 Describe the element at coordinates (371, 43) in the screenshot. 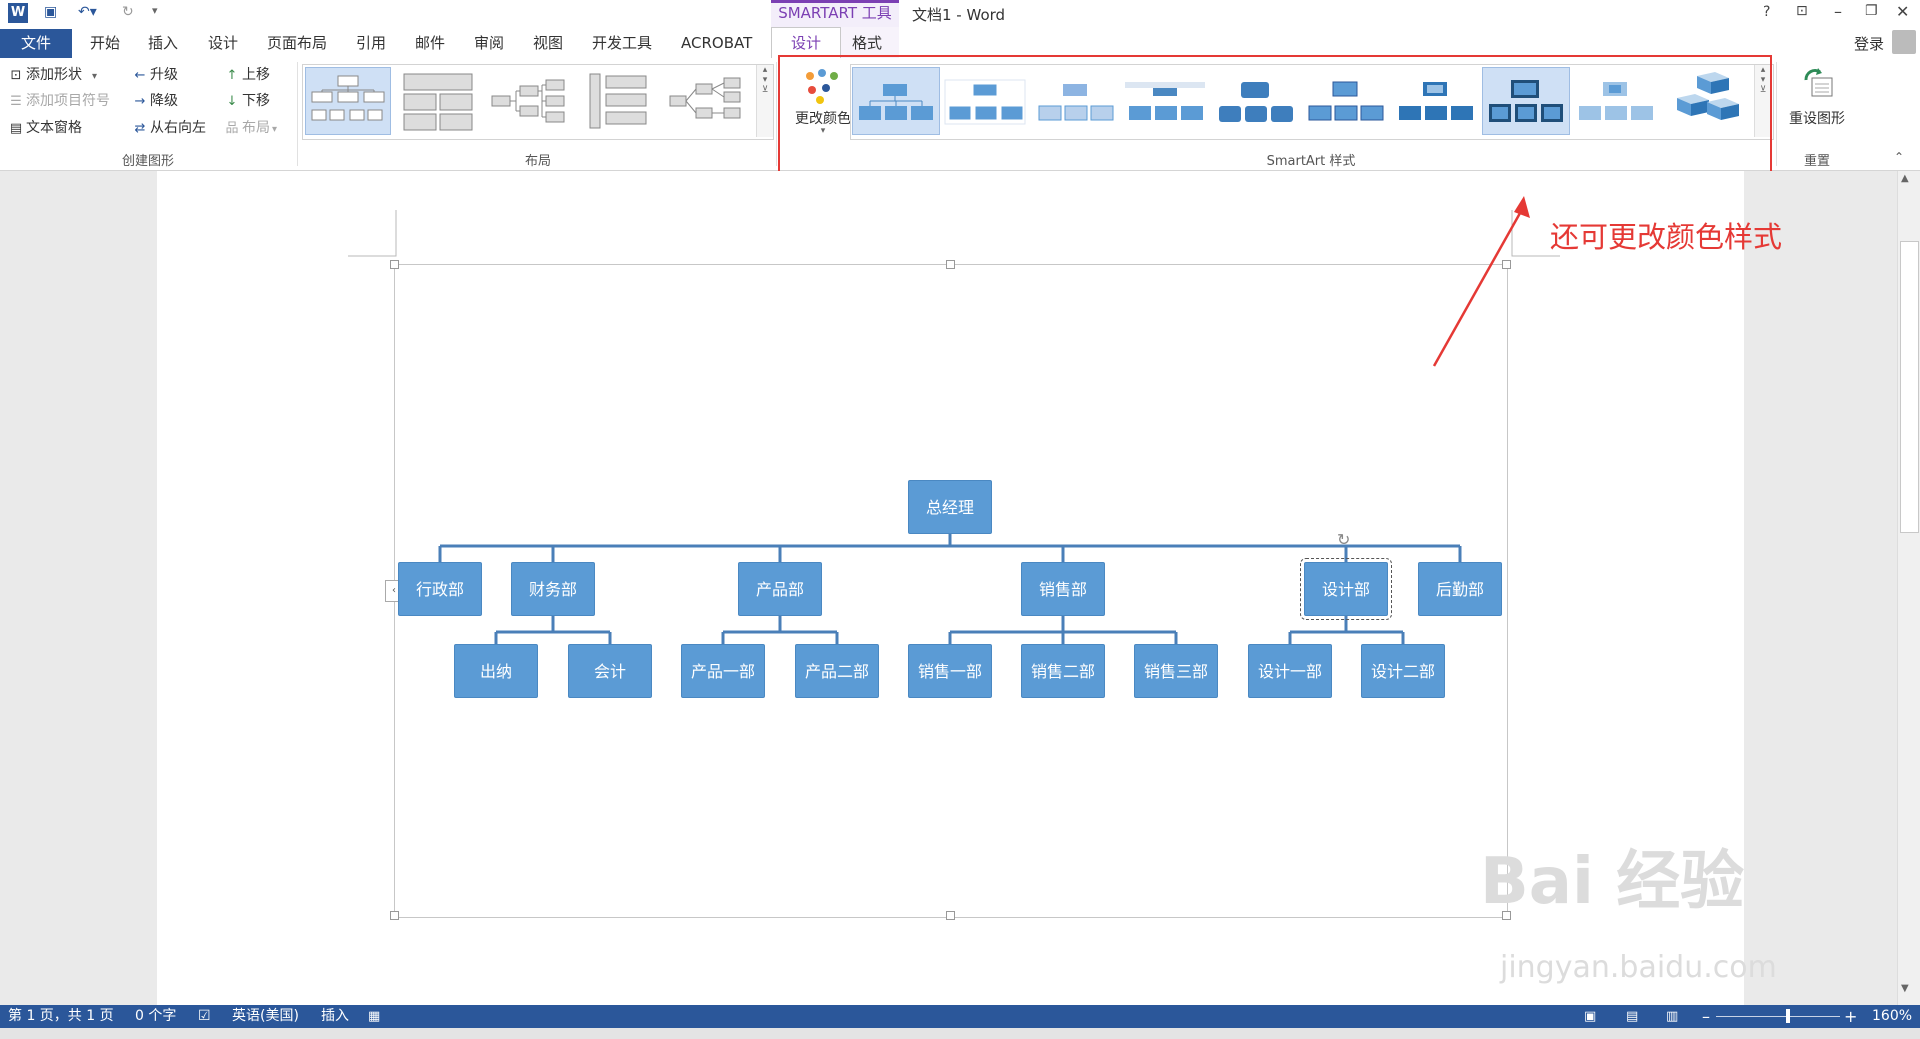

I see `tab-references: 引用` at that location.